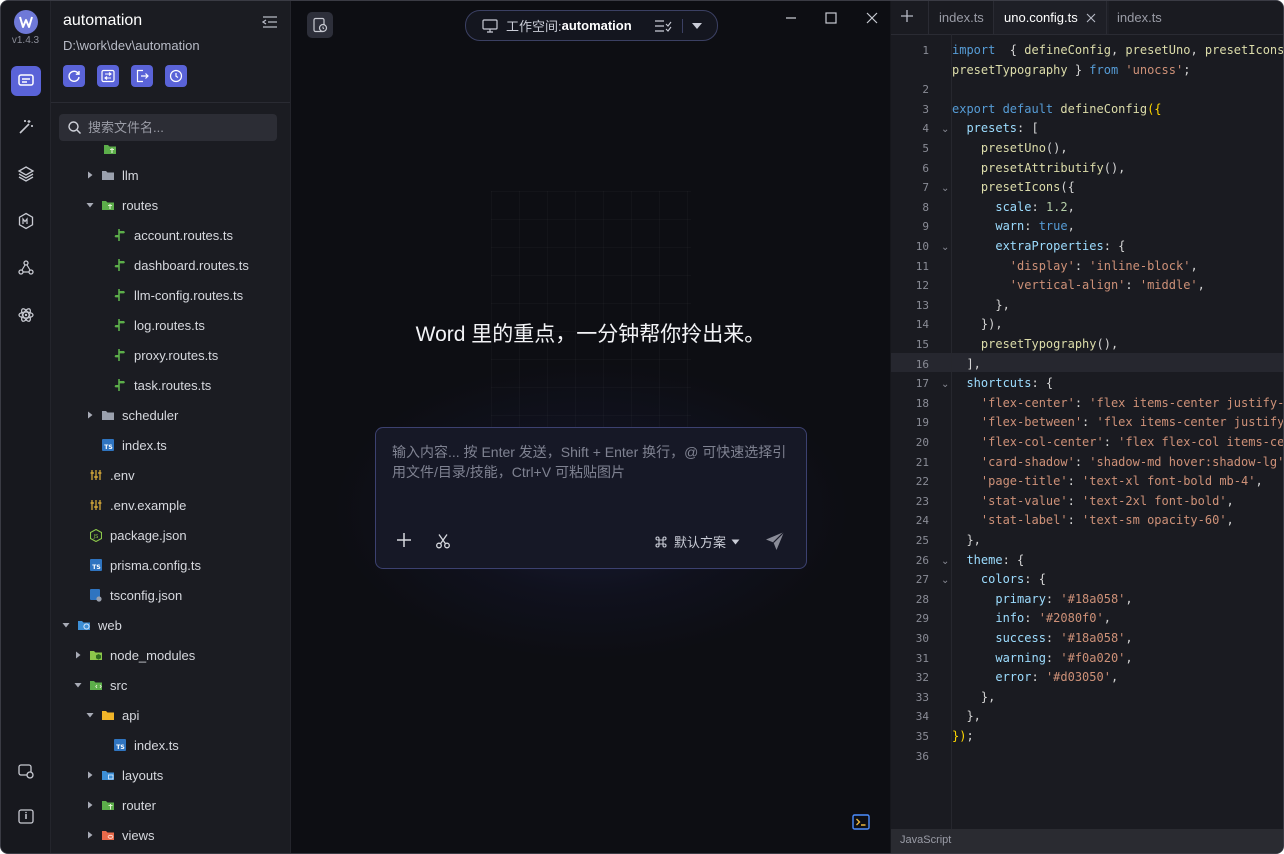 This screenshot has width=1284, height=854. Describe the element at coordinates (75, 128) in the screenshot. I see `search-icon` at that location.